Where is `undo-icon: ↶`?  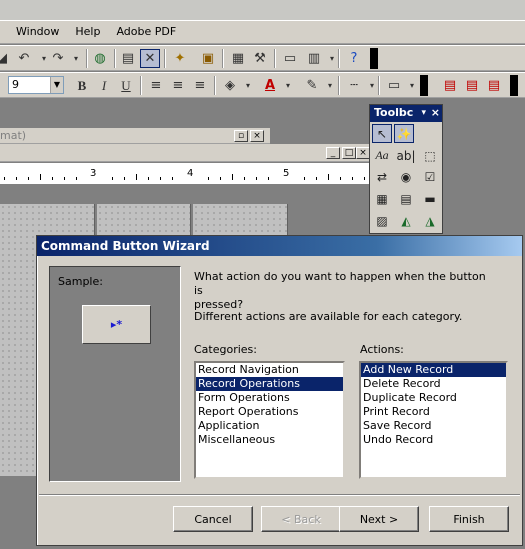
undo-icon: ↶ is located at coordinates (24, 58).